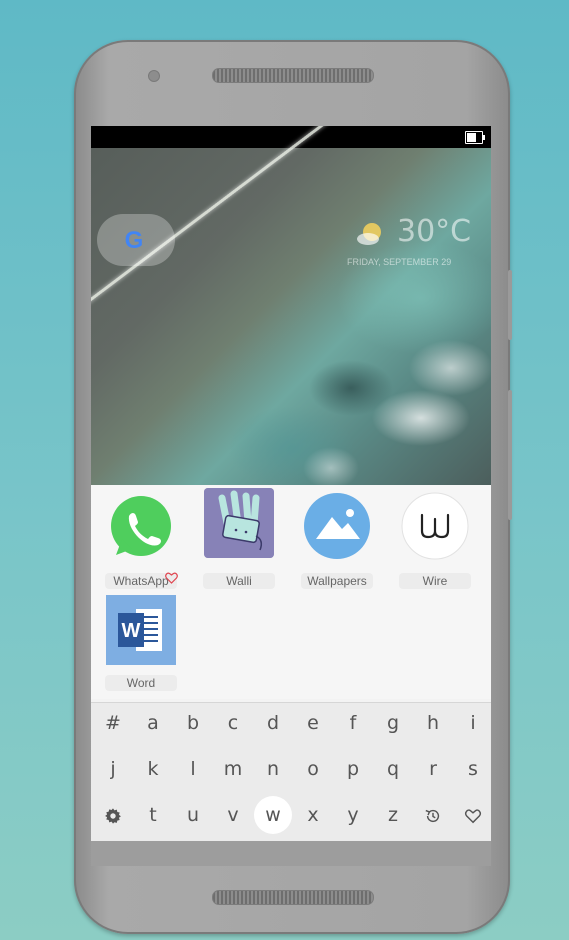 The height and width of the screenshot is (940, 569). I want to click on key-k: k, so click(153, 769).